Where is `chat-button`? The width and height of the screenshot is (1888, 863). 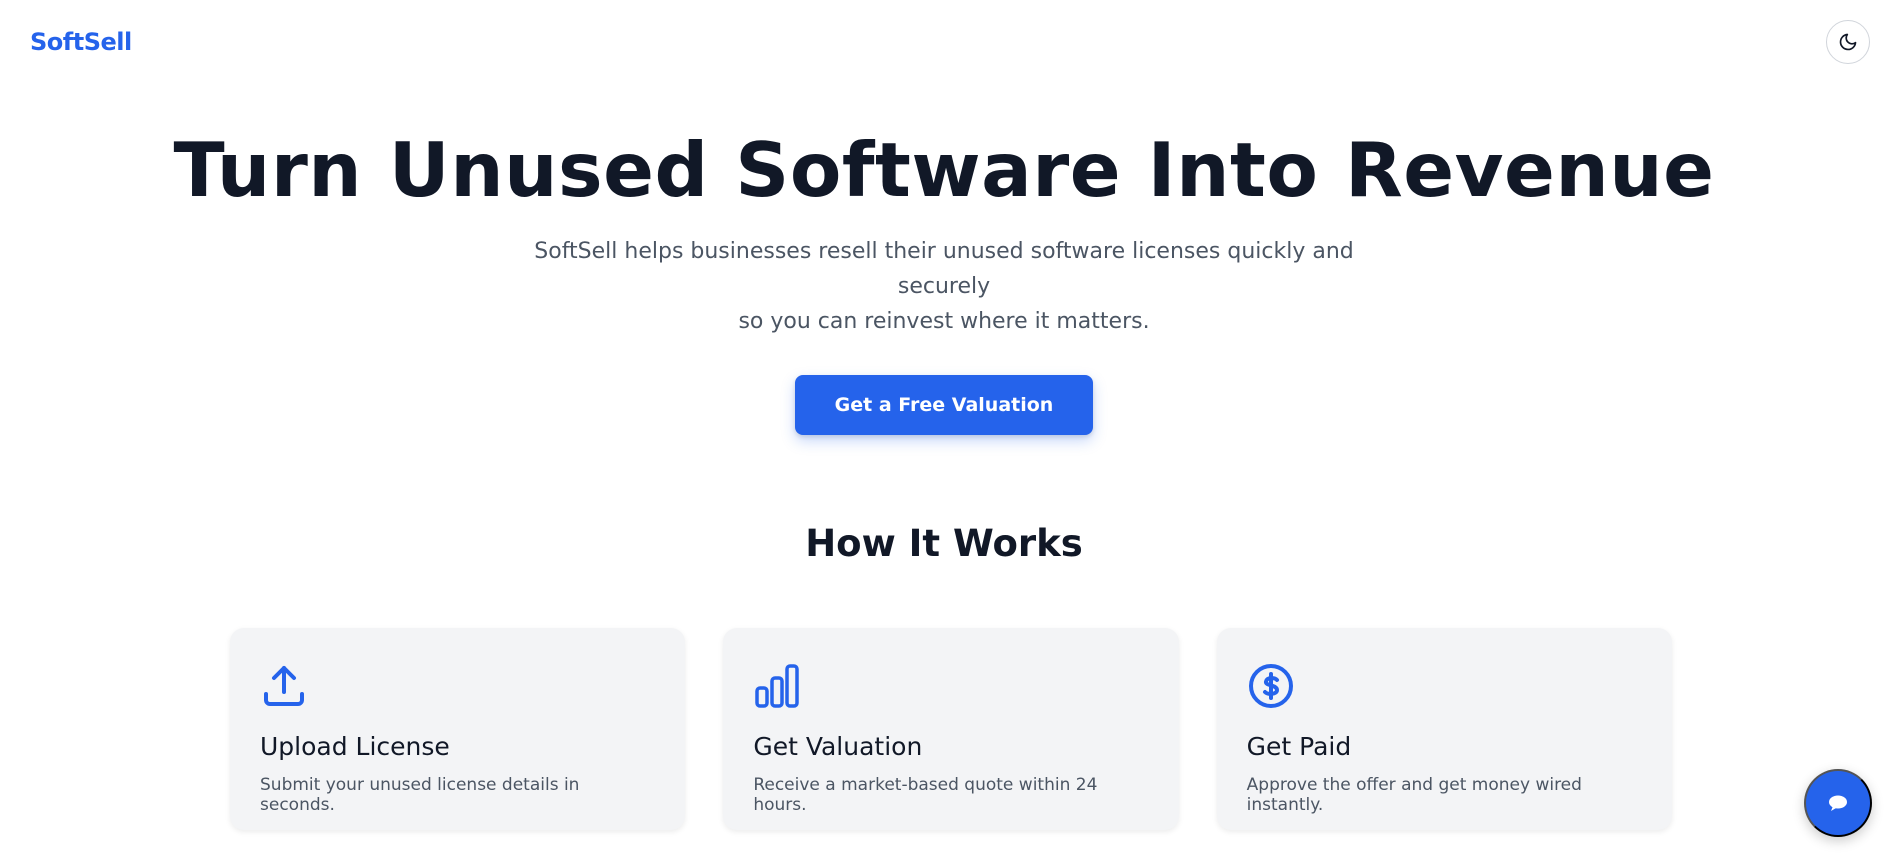
chat-button is located at coordinates (1838, 803).